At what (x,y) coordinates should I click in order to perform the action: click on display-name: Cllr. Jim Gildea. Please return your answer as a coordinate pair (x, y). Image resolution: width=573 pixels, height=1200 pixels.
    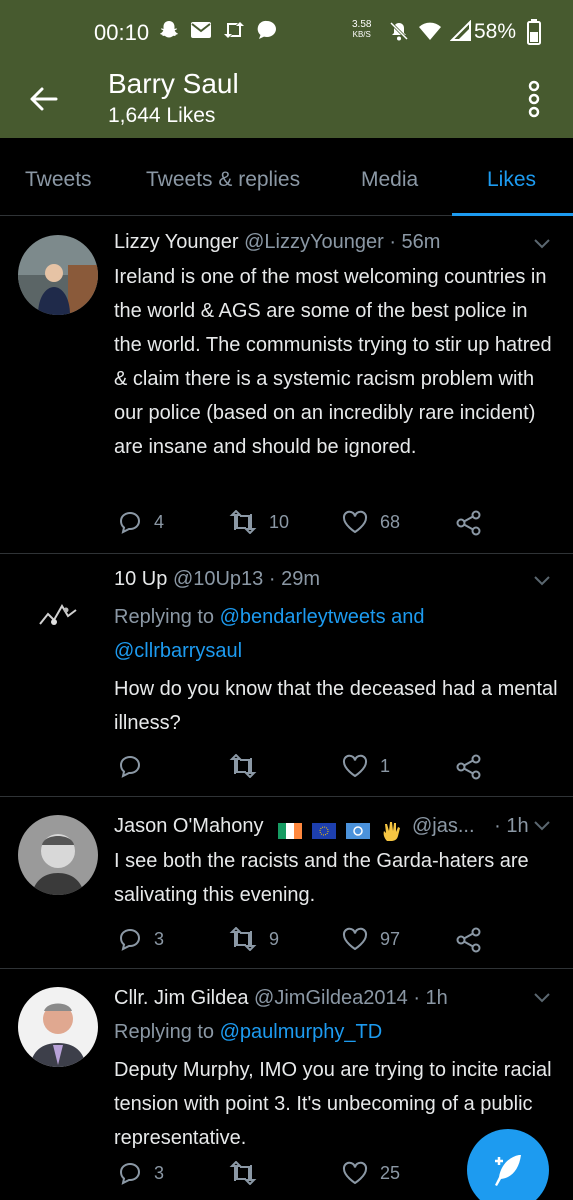
    Looking at the image, I should click on (181, 998).